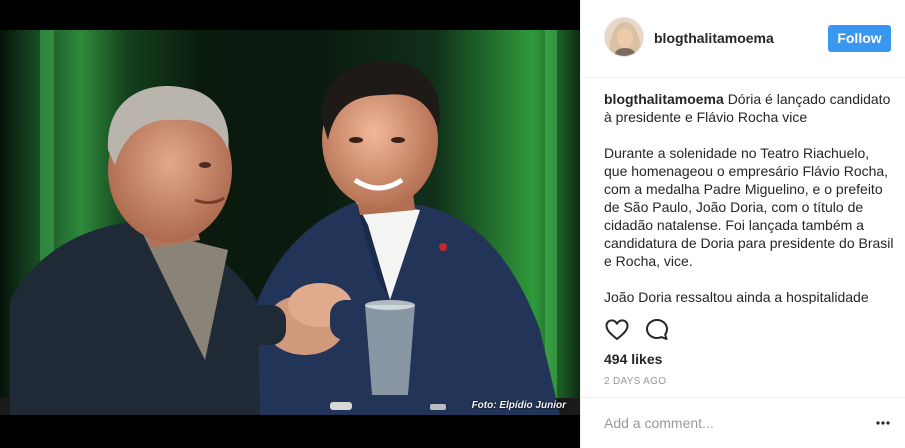 The image size is (905, 448). What do you see at coordinates (664, 99) in the screenshot?
I see `caption-username: blogthalitamoema` at bounding box center [664, 99].